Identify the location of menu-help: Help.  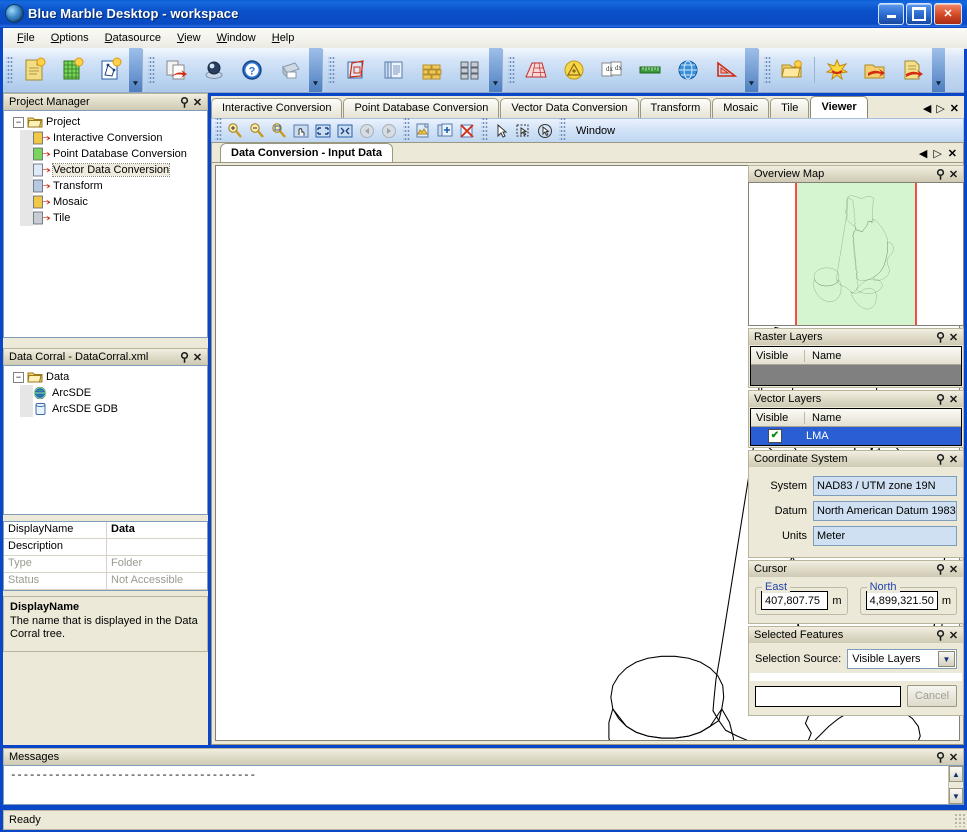
(283, 38).